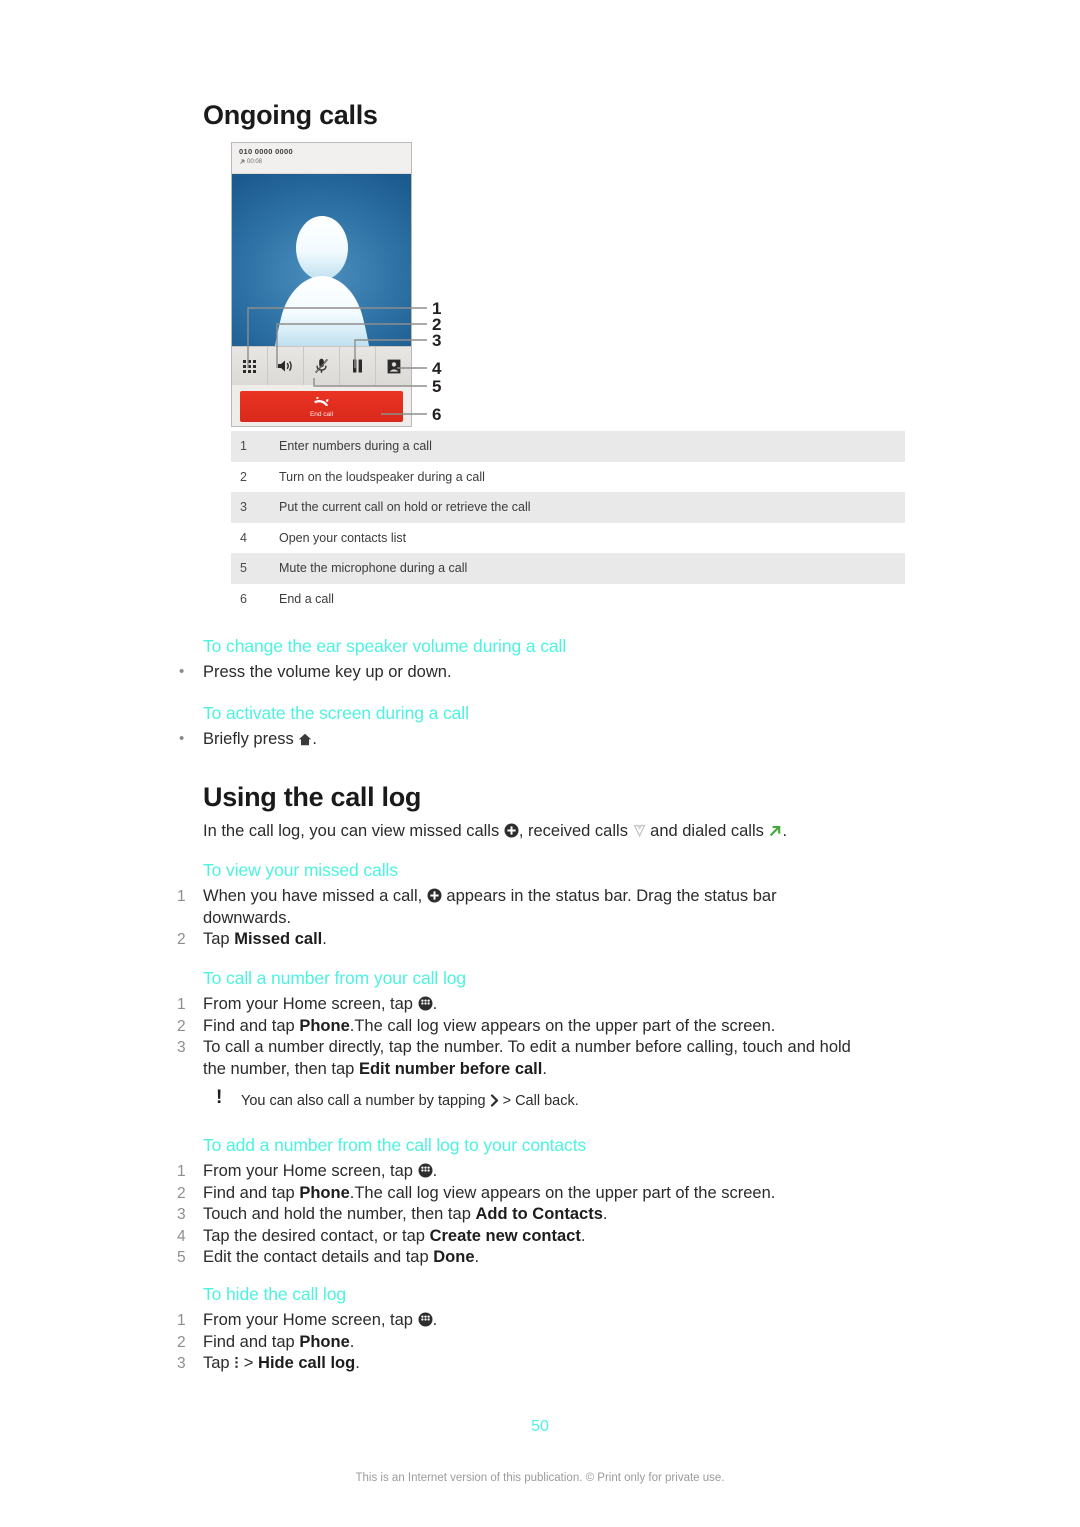  What do you see at coordinates (322, 366) in the screenshot?
I see `mute-microphone-button` at bounding box center [322, 366].